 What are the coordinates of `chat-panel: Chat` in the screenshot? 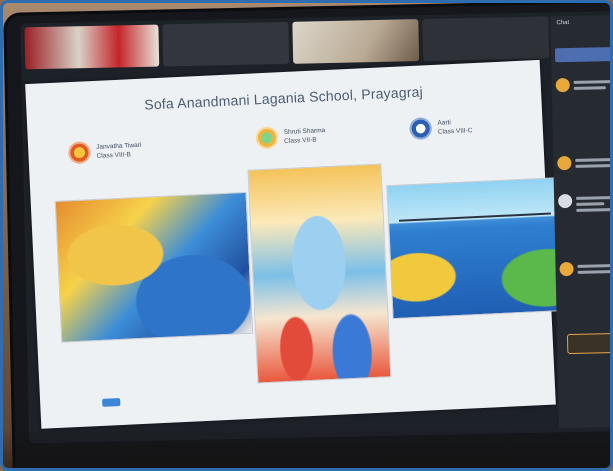 It's located at (580, 221).